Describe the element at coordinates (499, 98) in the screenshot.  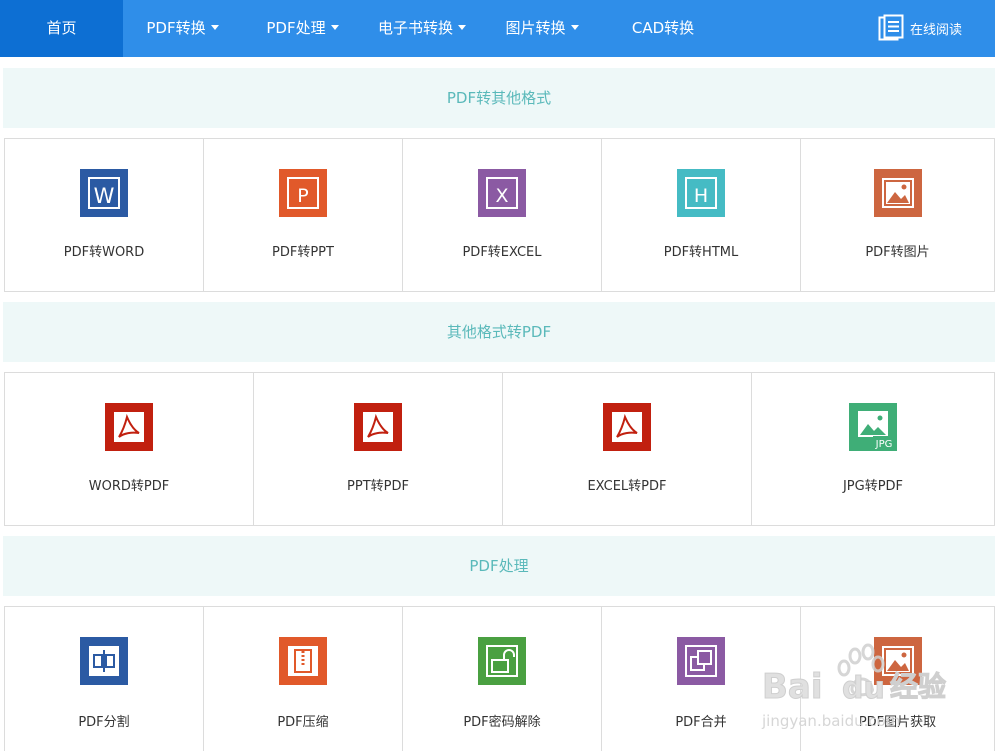
I see `section-title-pdf-to-other: PDF转其他格式` at that location.